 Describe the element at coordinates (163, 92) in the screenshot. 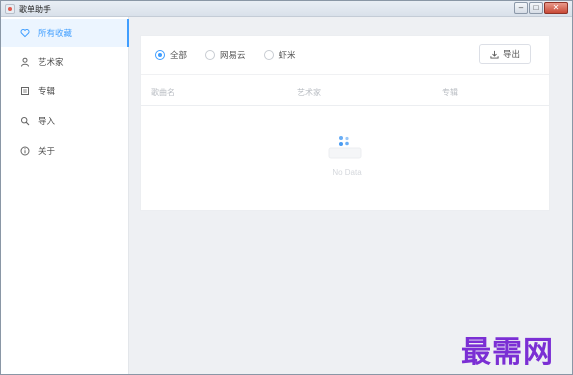

I see `column-header-song: 歌曲名` at that location.